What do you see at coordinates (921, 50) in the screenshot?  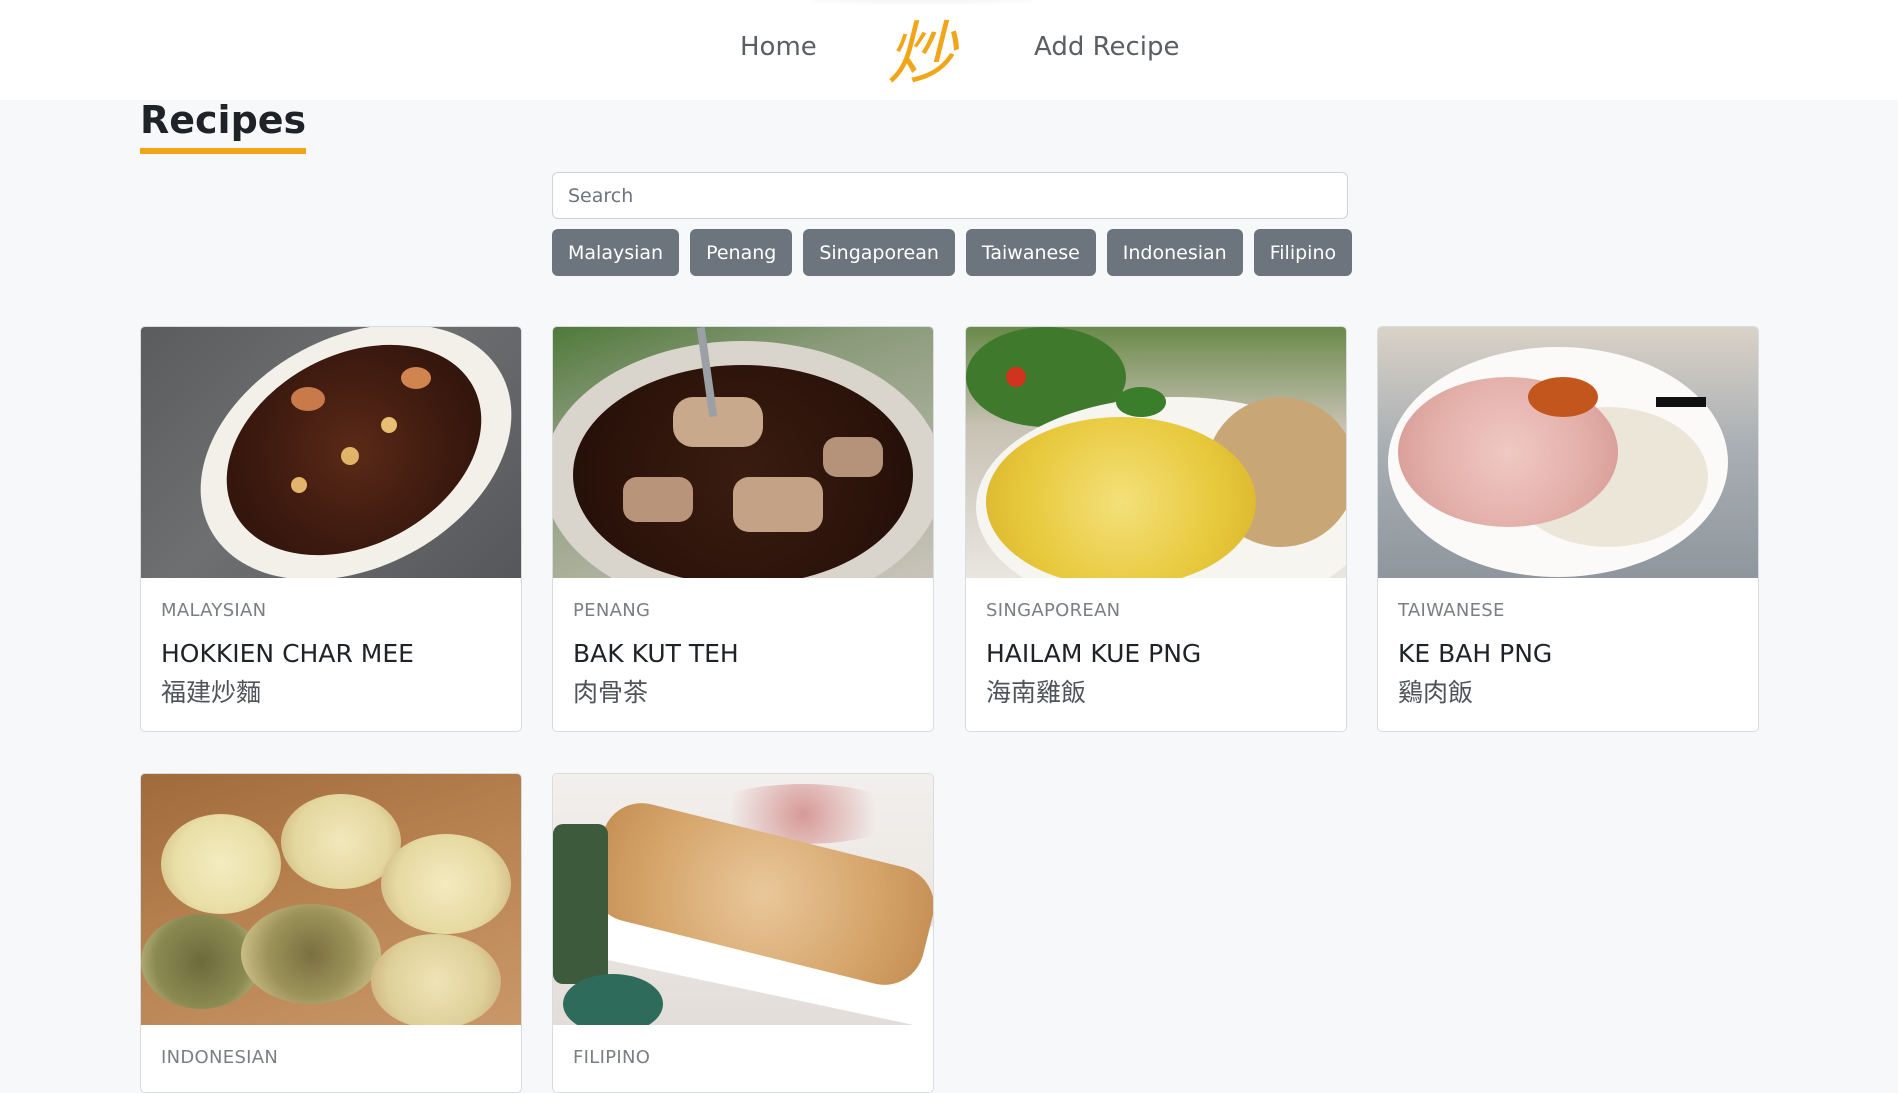 I see `brand-logo: 炒` at bounding box center [921, 50].